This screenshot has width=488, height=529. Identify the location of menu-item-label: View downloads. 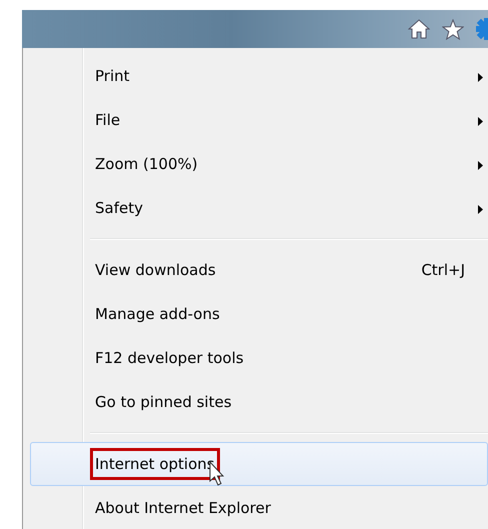
(155, 270).